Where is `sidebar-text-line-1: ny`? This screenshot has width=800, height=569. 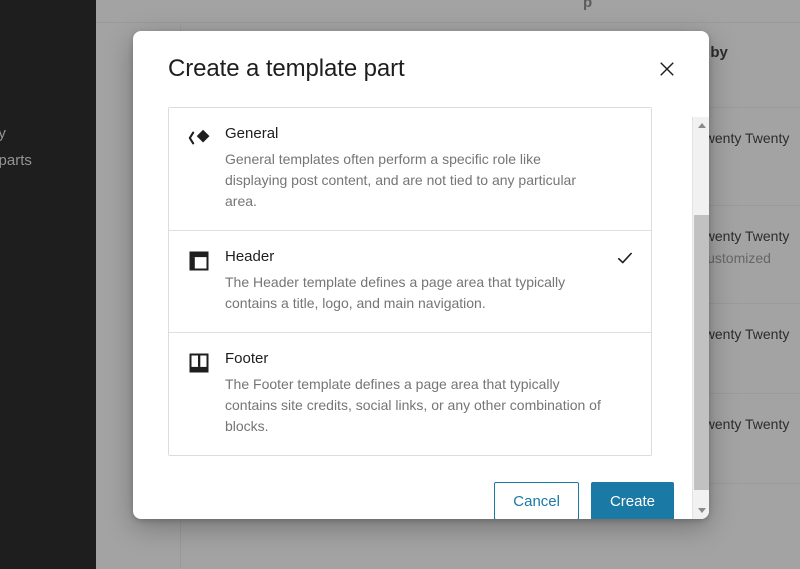 sidebar-text-line-1: ny is located at coordinates (3, 133).